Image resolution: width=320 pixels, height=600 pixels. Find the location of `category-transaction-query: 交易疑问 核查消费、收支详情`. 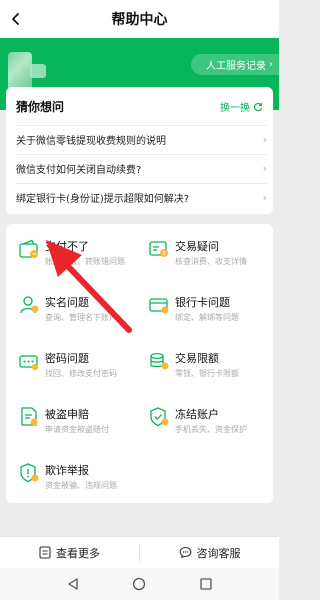

category-transaction-query: 交易疑问 核查消费、收支详情 is located at coordinates (206, 257).